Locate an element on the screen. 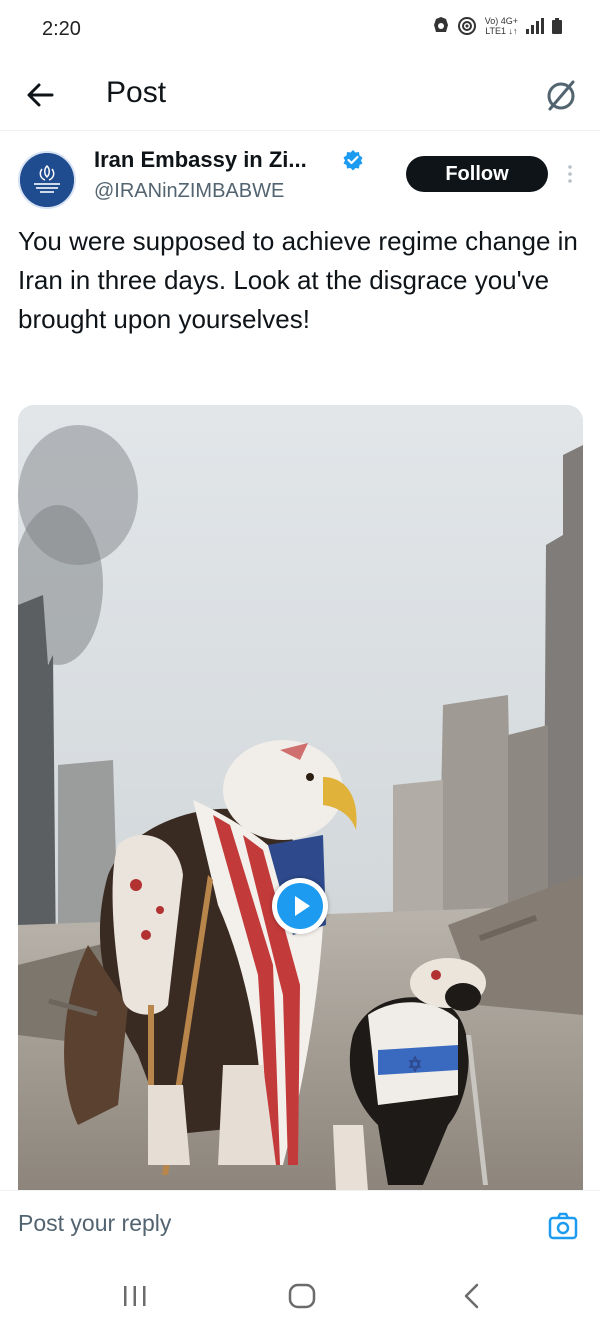 The width and height of the screenshot is (600, 1333). status-icons: Vo) 4G+ LTE1 ↓↑ is located at coordinates (497, 26).